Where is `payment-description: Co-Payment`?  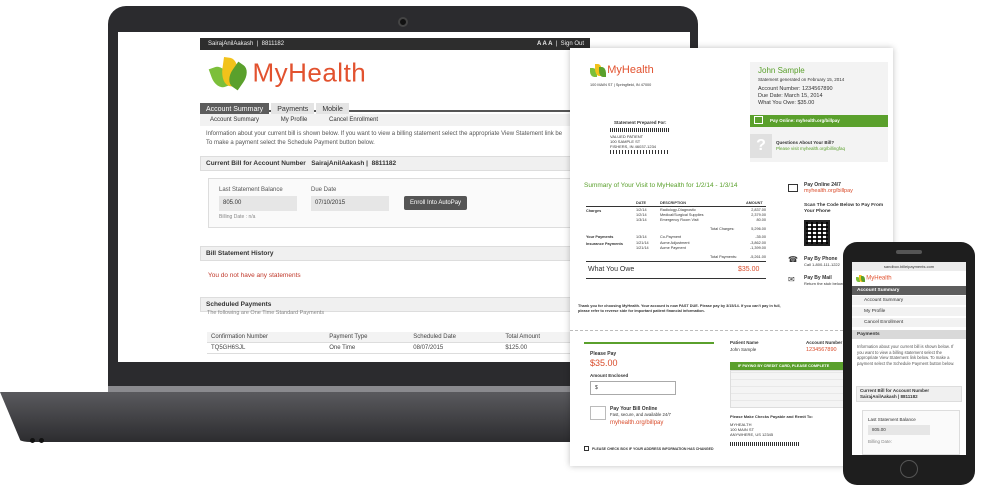
payment-description: Co-Payment is located at coordinates (671, 237).